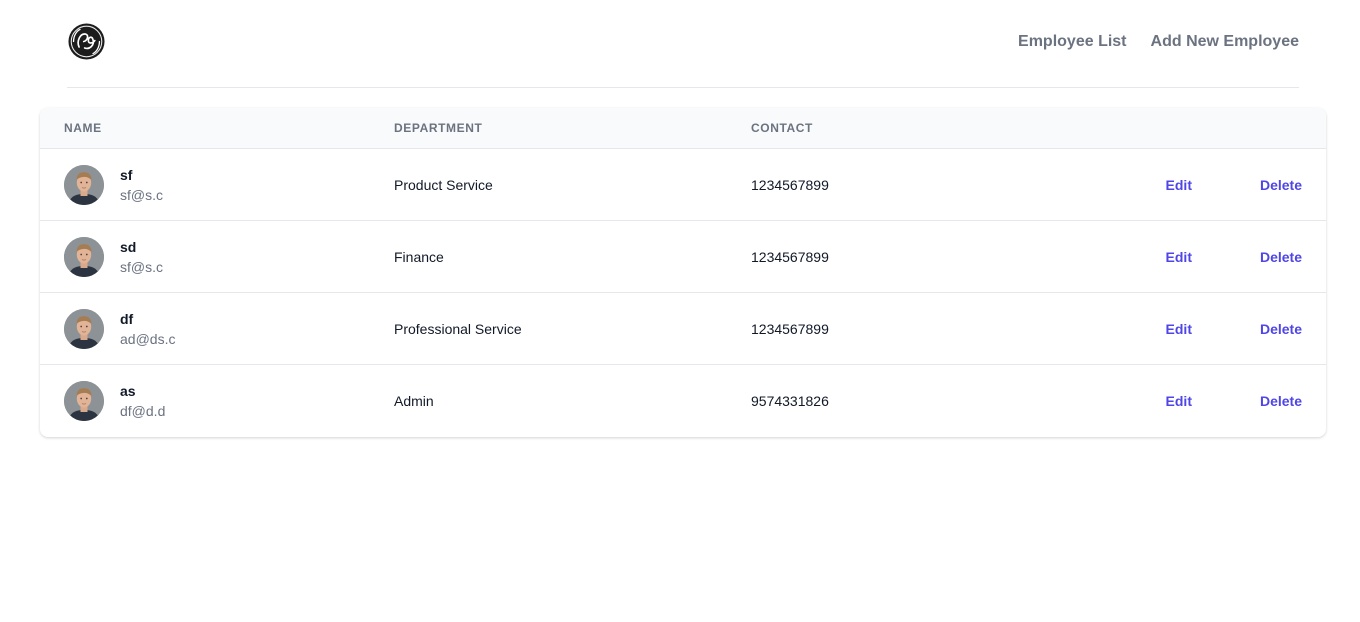 This screenshot has width=1360, height=622. Describe the element at coordinates (205, 329) in the screenshot. I see `name-cell: df ad@ds.c` at that location.